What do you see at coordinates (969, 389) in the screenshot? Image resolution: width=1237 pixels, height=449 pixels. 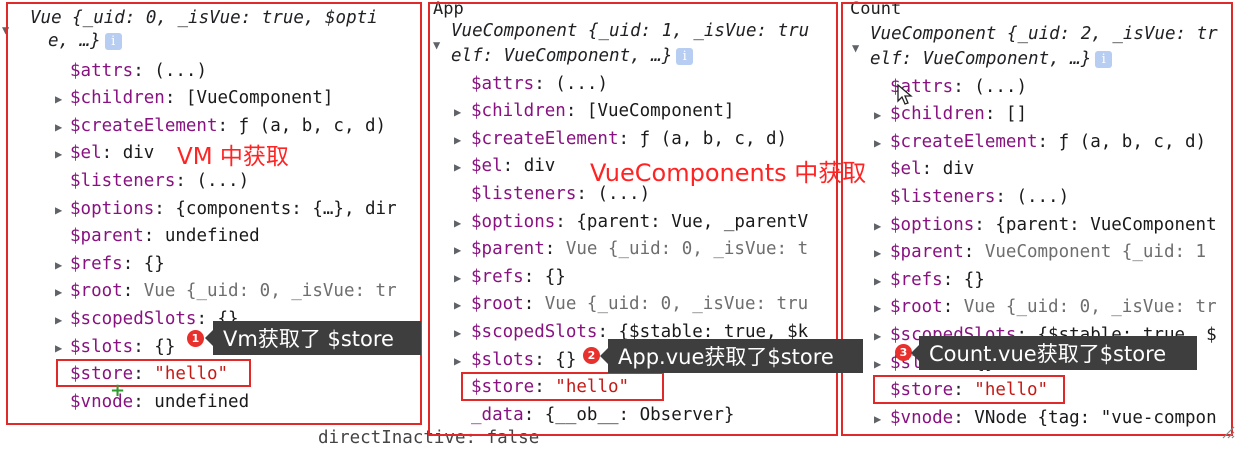 I see `store-highlight-count` at bounding box center [969, 389].